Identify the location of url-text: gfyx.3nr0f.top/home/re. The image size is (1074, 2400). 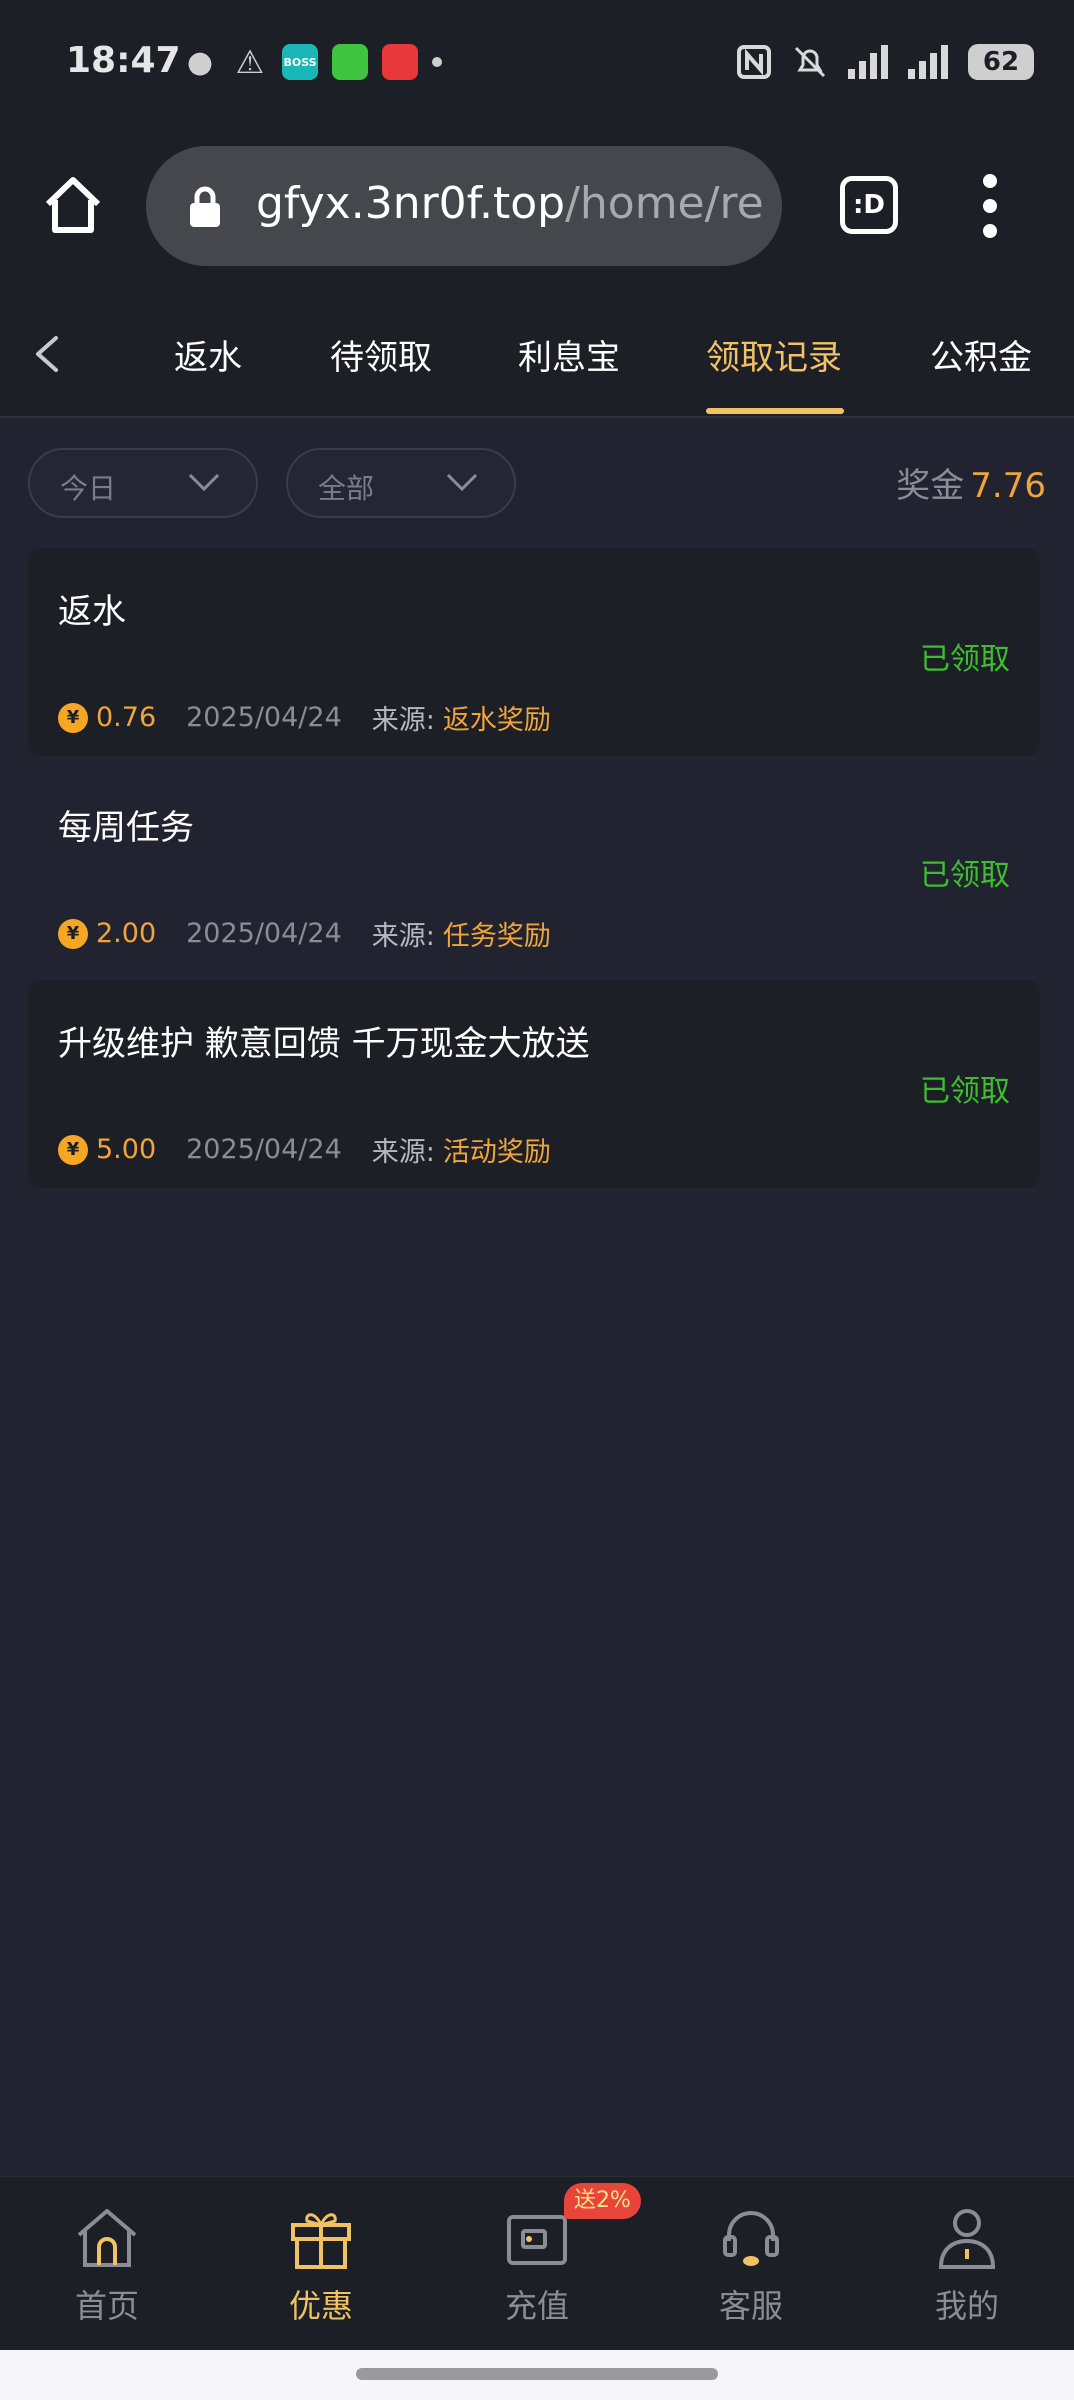
(510, 203).